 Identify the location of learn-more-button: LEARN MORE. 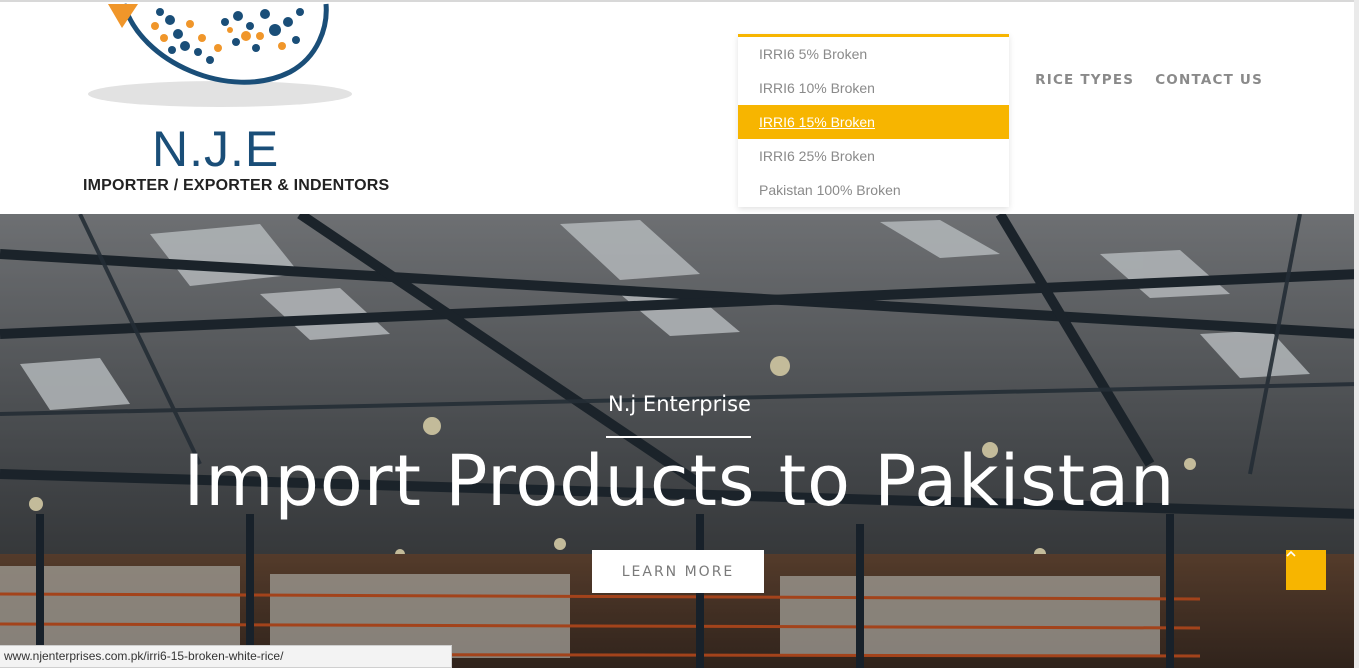
(678, 571).